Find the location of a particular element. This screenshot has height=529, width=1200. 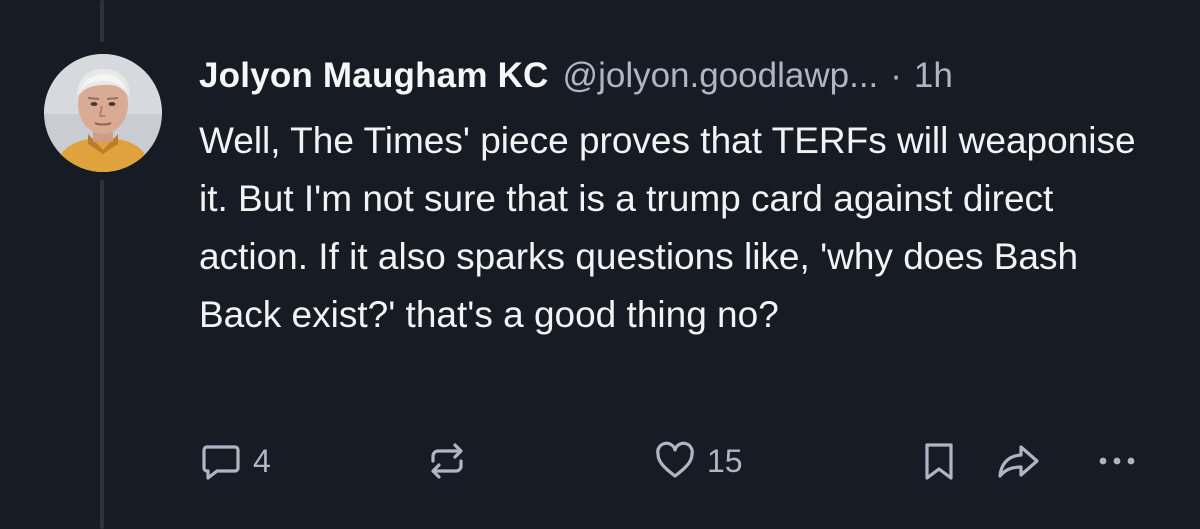

timestamp: 1h is located at coordinates (933, 76).